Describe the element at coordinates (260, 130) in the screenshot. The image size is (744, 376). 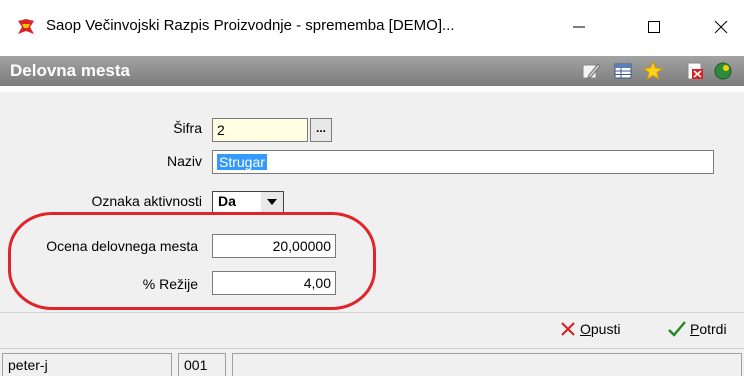
I see `sifra-input: 2` at that location.